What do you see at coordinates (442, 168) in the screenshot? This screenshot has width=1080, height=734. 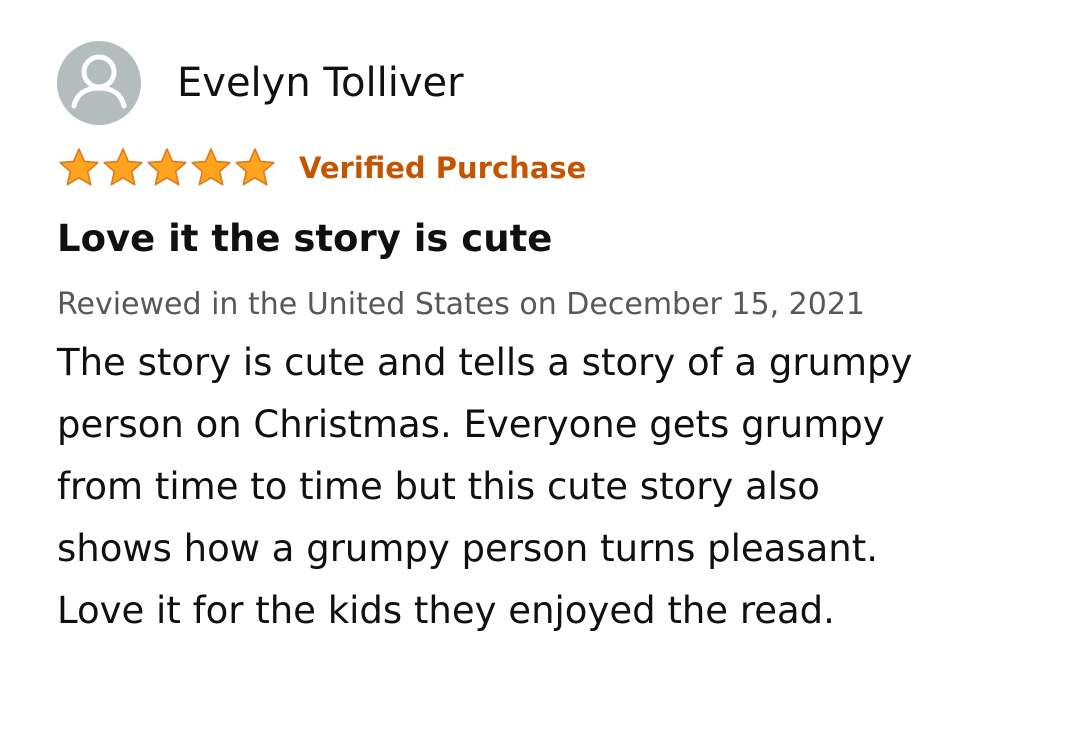 I see `verified-purchase-badge: Verified Purchase` at bounding box center [442, 168].